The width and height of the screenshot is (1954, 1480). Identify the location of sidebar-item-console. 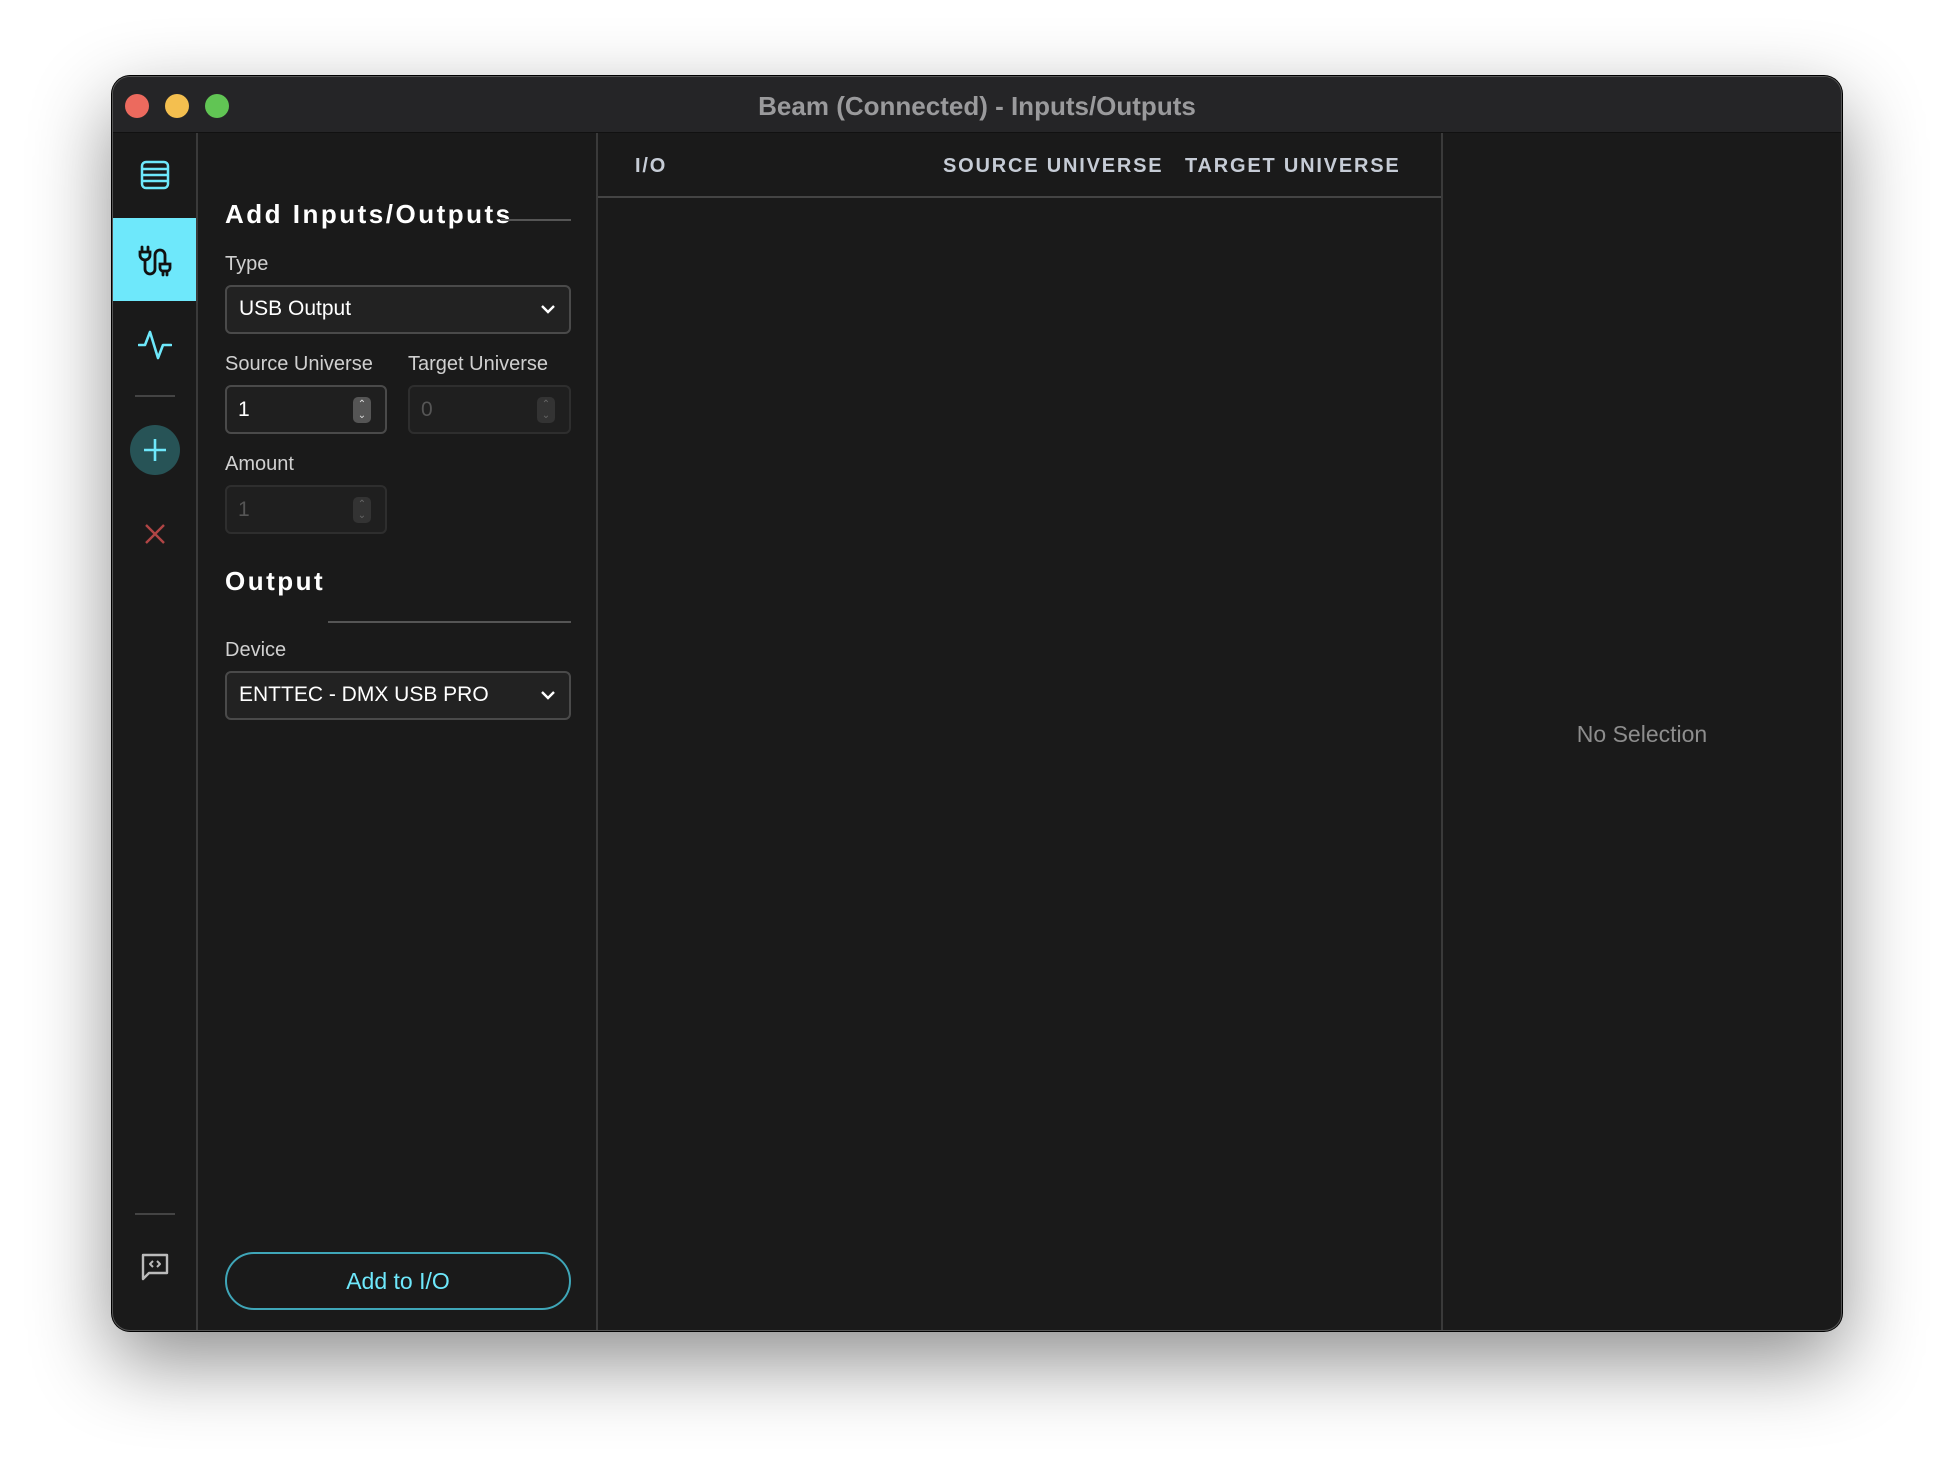
(154, 1267).